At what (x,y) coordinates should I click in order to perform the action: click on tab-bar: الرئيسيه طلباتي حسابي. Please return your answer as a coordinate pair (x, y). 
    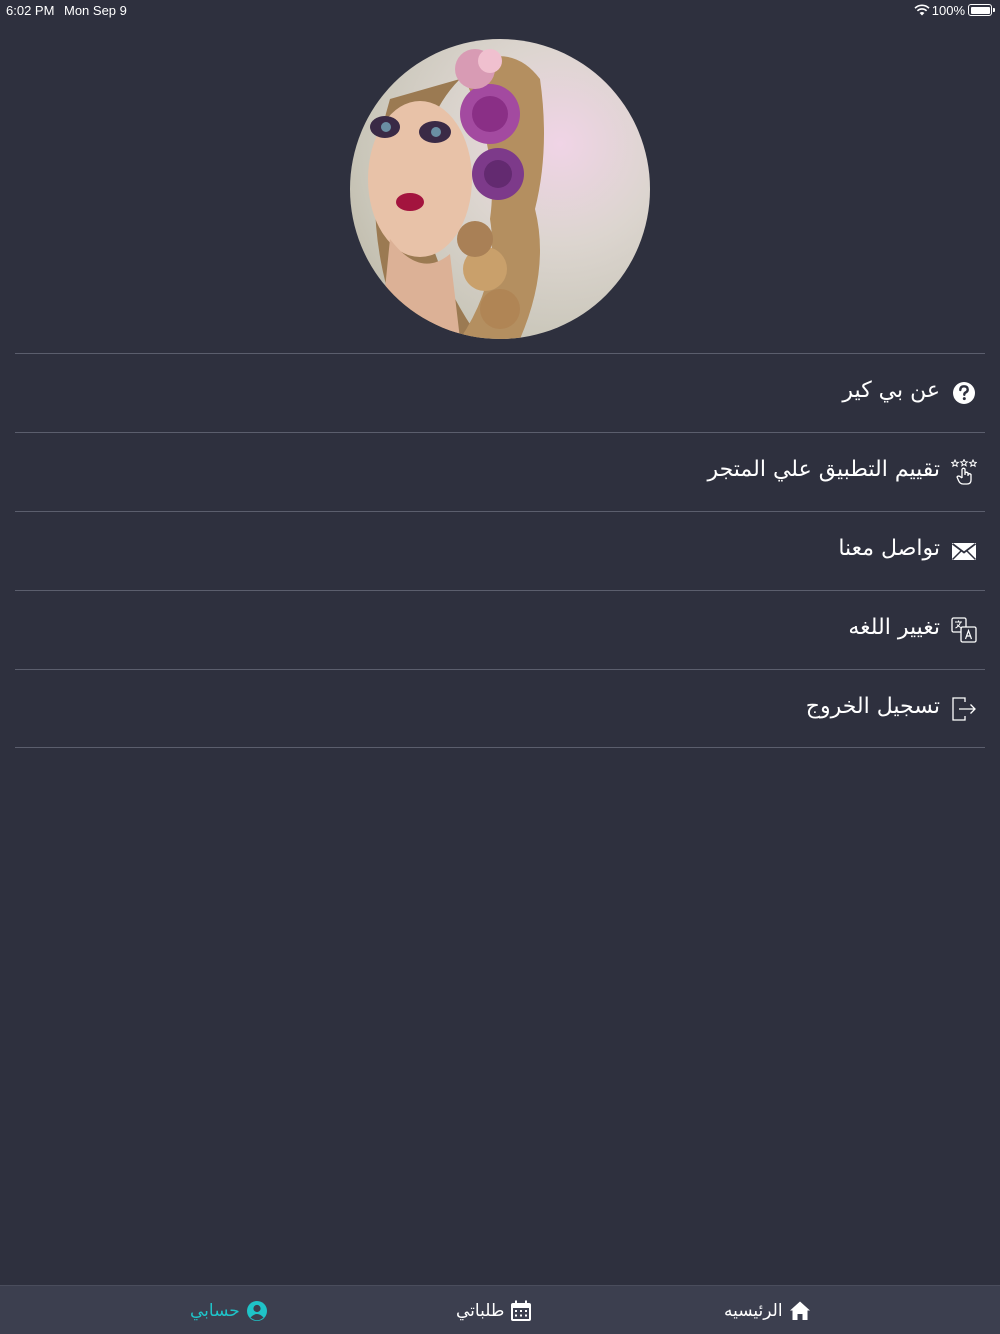
    Looking at the image, I should click on (500, 1309).